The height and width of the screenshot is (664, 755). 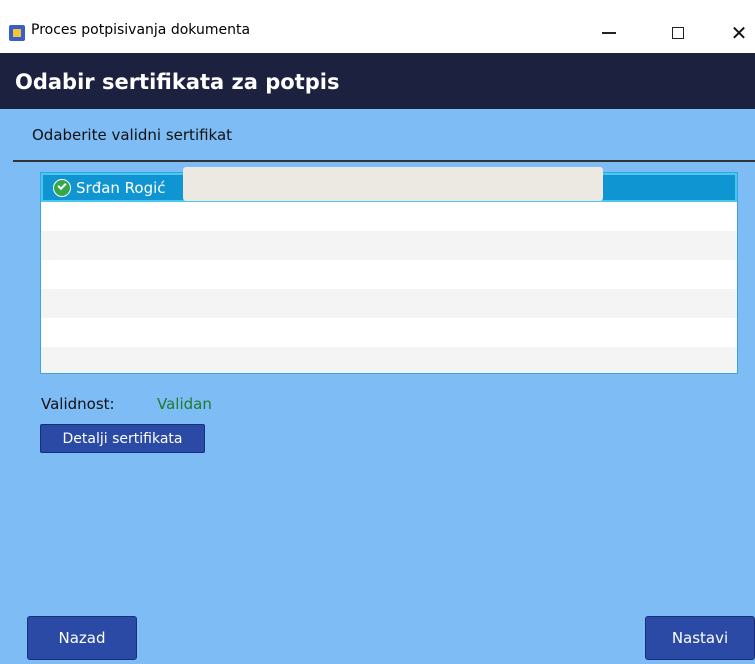 I want to click on certificate-name: Srđan Rogić, so click(x=121, y=187).